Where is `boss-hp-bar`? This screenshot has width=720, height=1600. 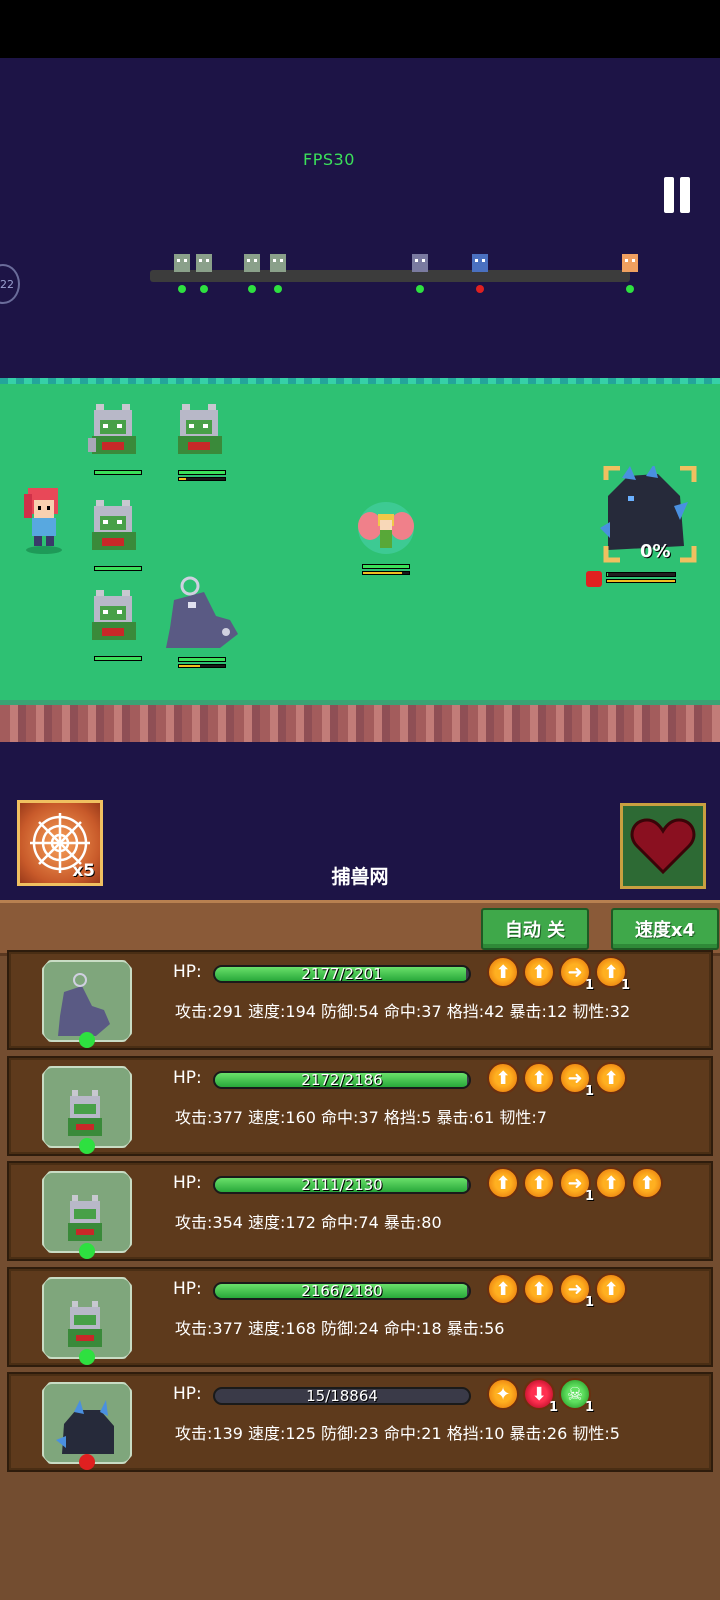 boss-hp-bar is located at coordinates (641, 574).